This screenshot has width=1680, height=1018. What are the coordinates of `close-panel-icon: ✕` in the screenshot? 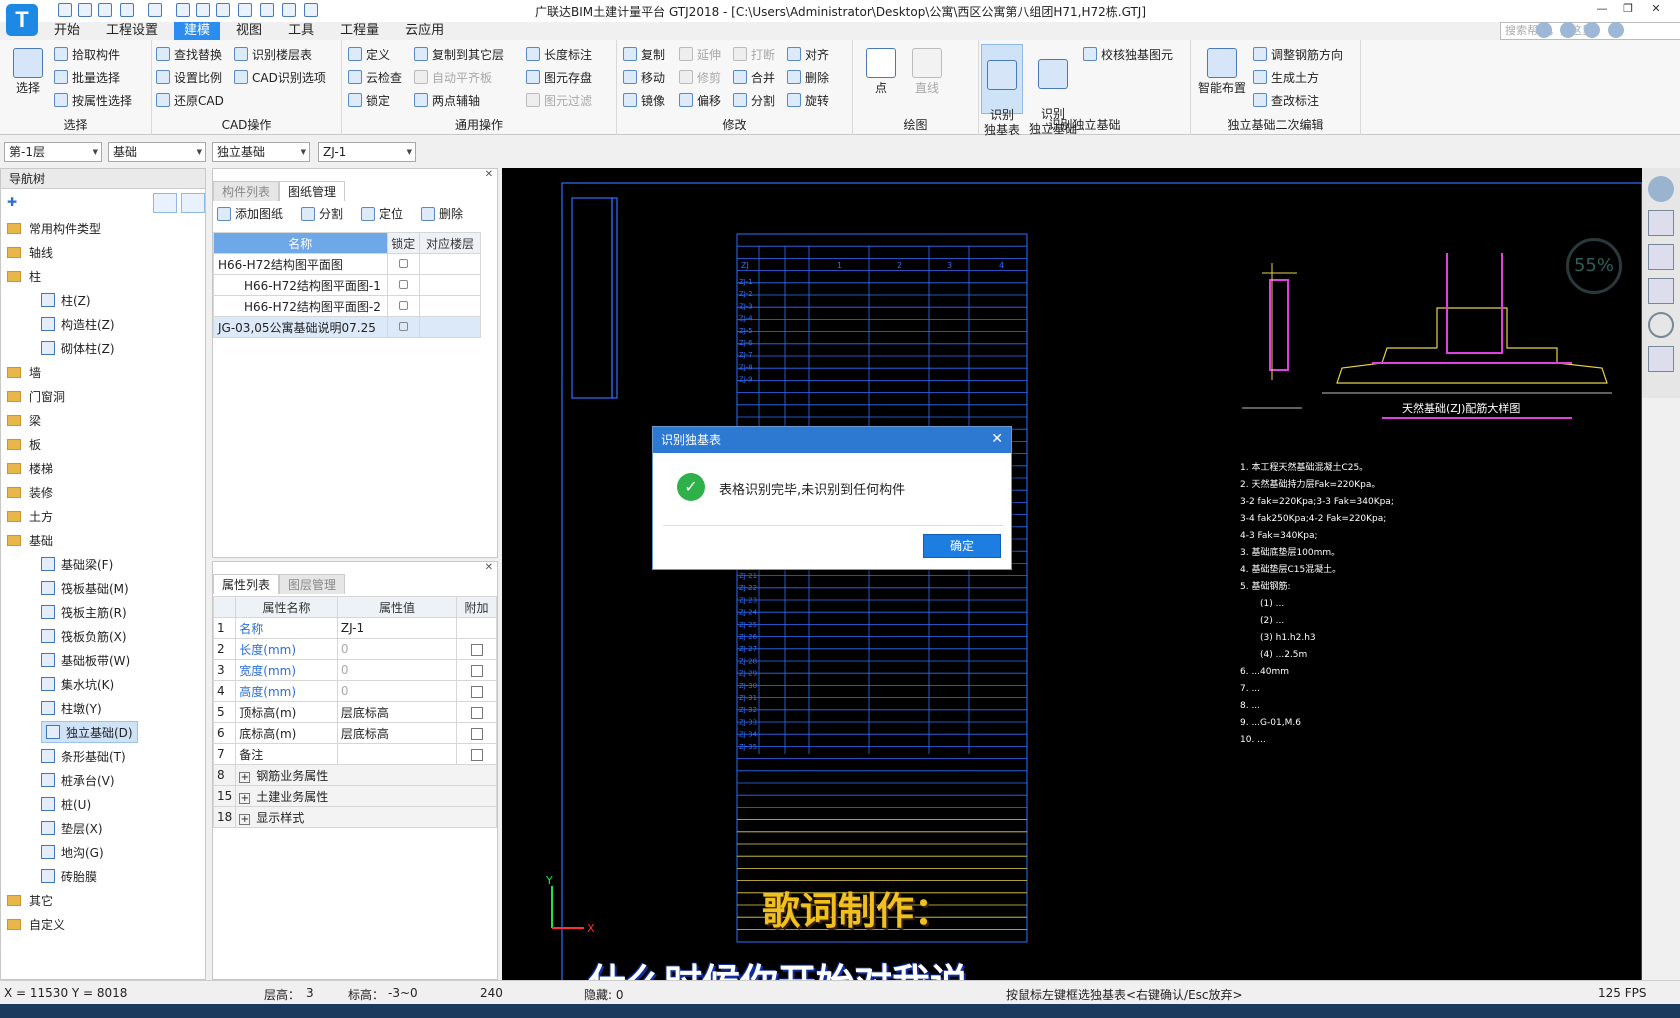 It's located at (489, 174).